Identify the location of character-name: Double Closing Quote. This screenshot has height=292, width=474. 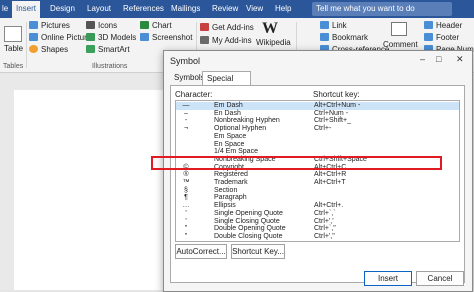
(248, 236).